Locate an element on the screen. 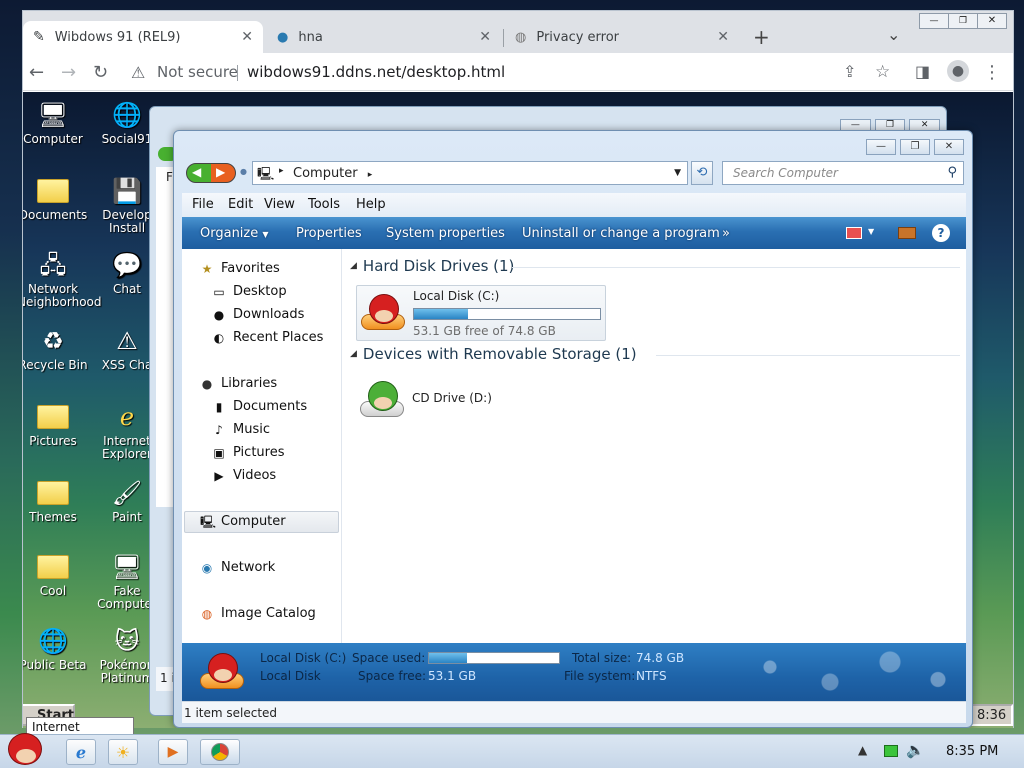  network-icon: ◉ is located at coordinates (207, 567).